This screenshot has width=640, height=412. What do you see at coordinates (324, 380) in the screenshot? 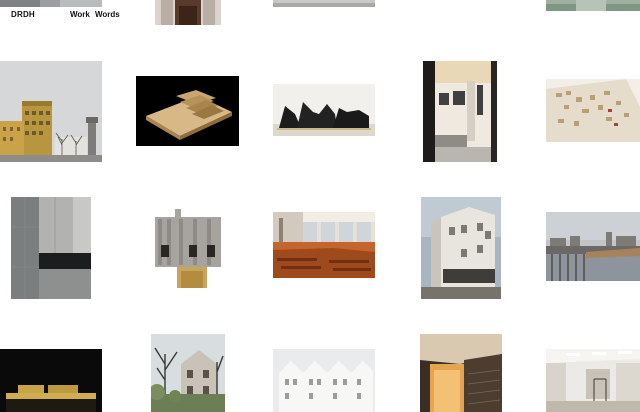
I see `project-thumbnail-gabled-facade-model` at bounding box center [324, 380].